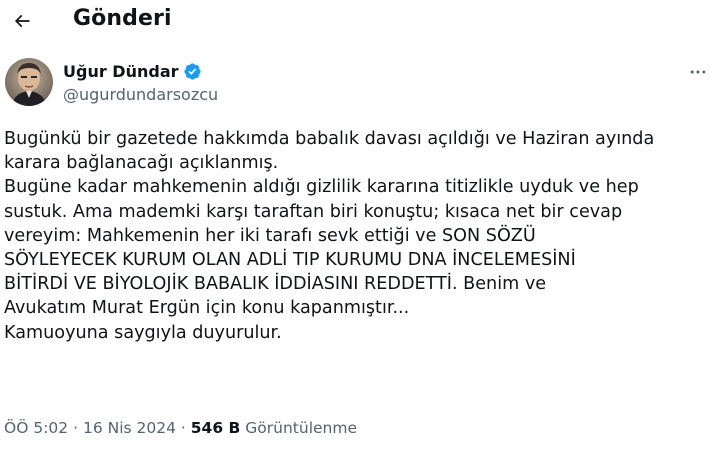 The image size is (710, 457). What do you see at coordinates (36, 428) in the screenshot?
I see `tweet-time: ÖÖ 5:02` at bounding box center [36, 428].